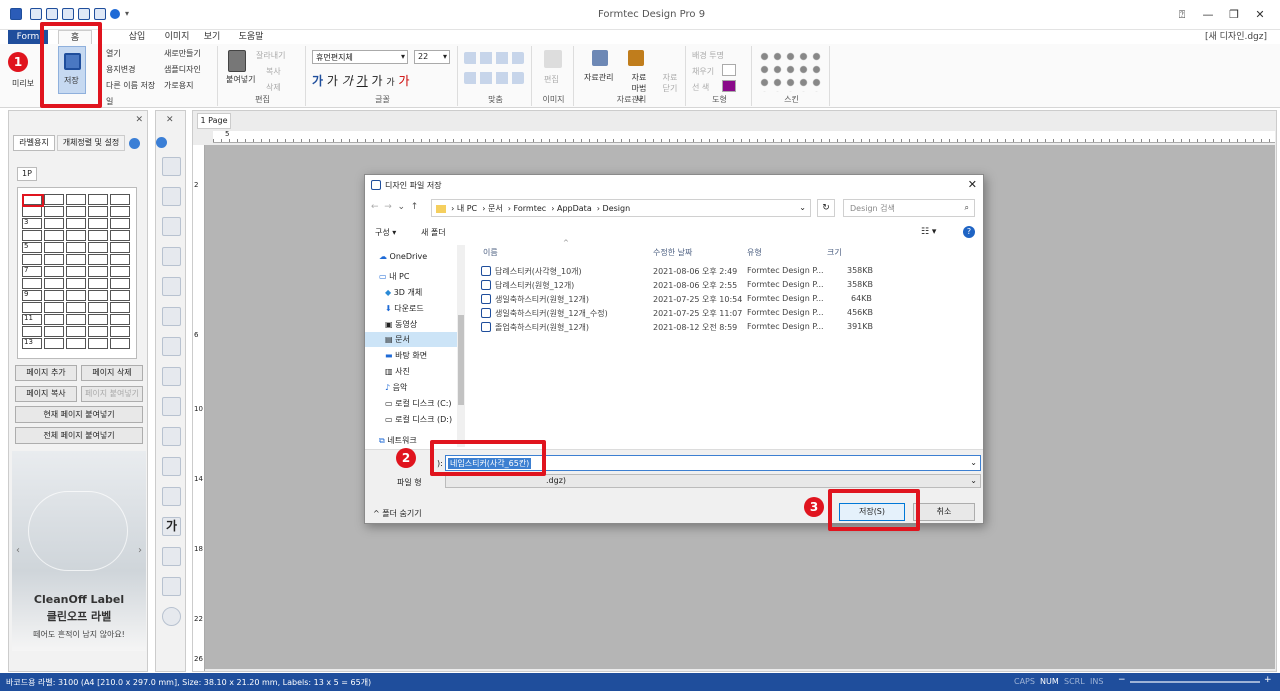  I want to click on view-options-icon: ☷ ▾, so click(928, 232).